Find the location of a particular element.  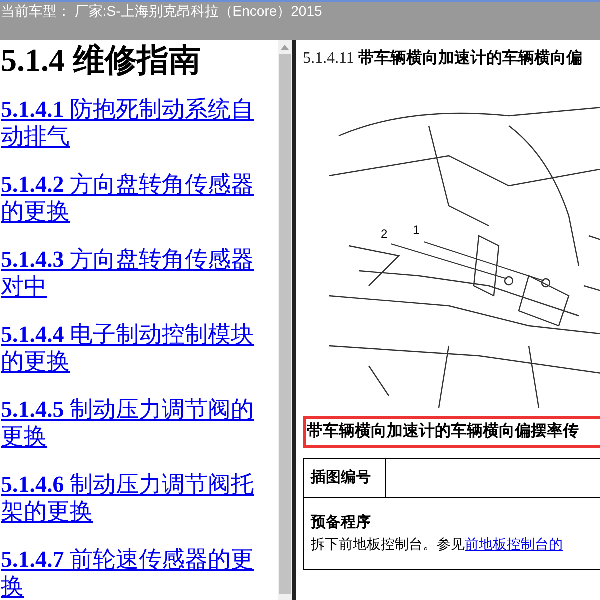

section-title: 5.1.4.11 带车辆横向加速计的车辆横向偏 is located at coordinates (443, 58).